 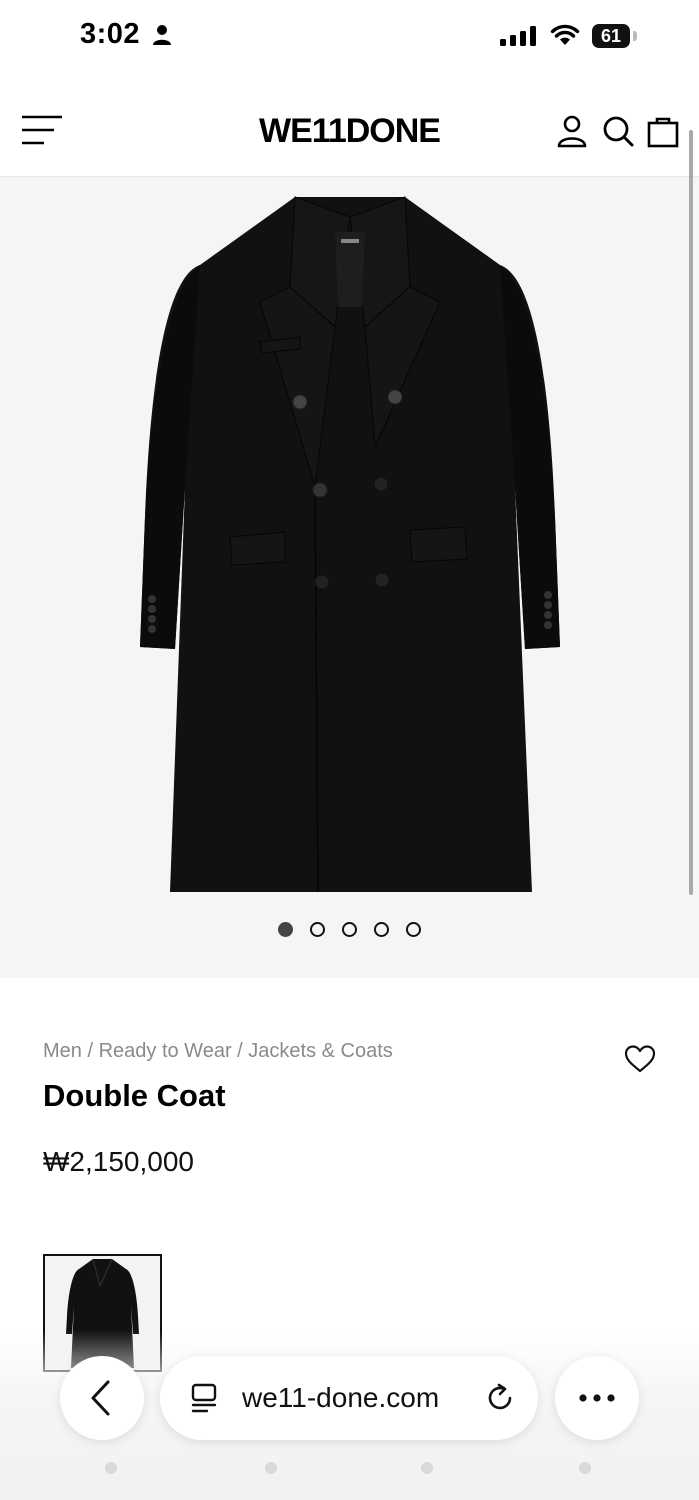 I want to click on status-bar: 3:02 61, so click(x=349, y=35).